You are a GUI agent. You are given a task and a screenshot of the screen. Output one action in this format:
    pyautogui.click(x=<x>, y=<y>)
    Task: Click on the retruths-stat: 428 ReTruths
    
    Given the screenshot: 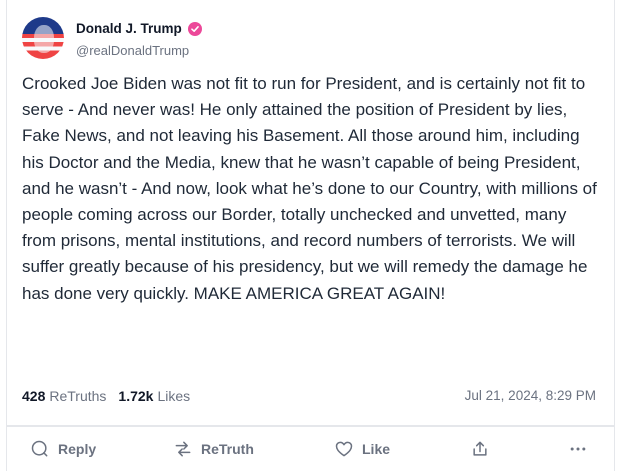 What is the action you would take?
    pyautogui.click(x=64, y=396)
    